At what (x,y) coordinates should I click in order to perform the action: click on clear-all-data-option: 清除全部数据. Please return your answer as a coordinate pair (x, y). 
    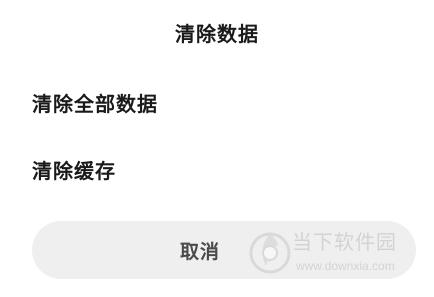
    Looking at the image, I should click on (95, 104).